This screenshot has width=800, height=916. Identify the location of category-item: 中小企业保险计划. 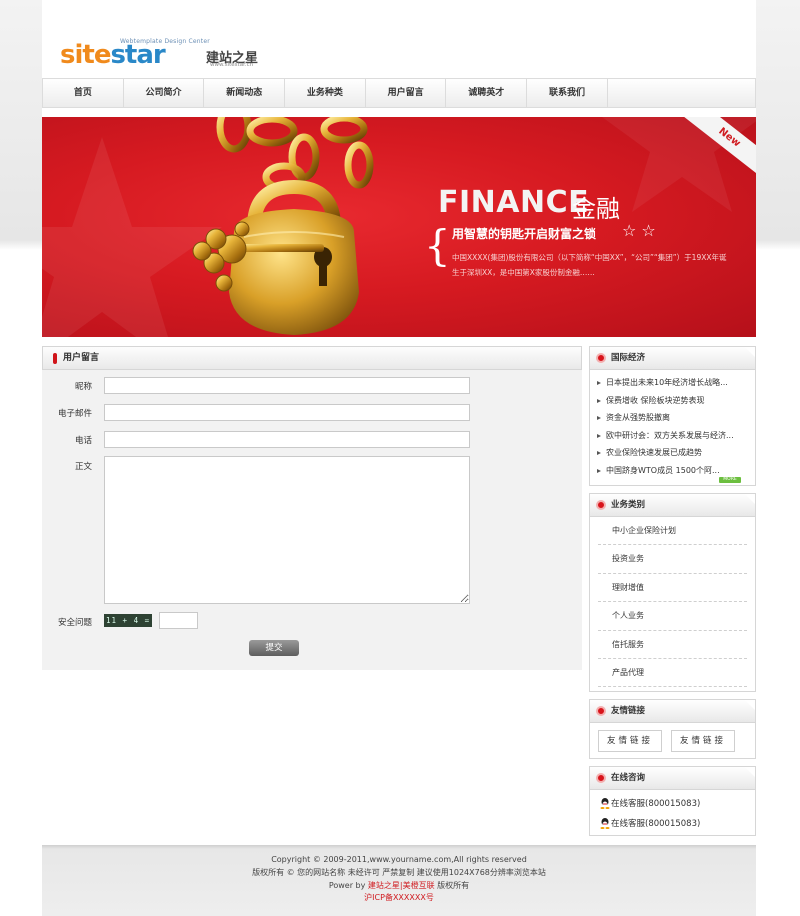
(672, 531).